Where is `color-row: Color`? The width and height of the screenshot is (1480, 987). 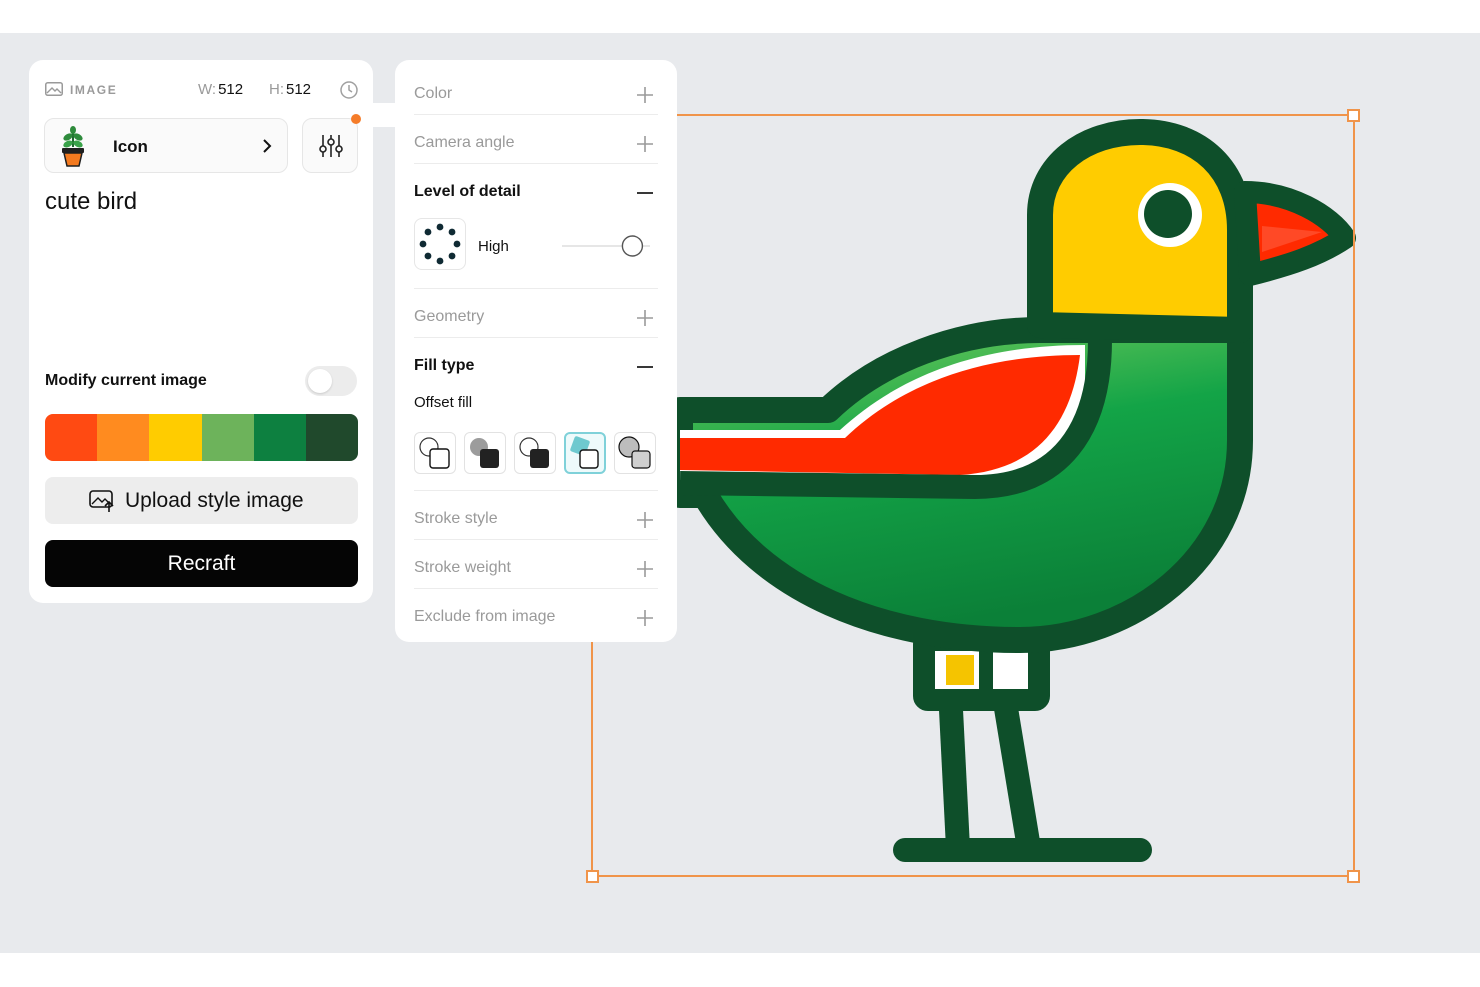
color-row: Color is located at coordinates (536, 90).